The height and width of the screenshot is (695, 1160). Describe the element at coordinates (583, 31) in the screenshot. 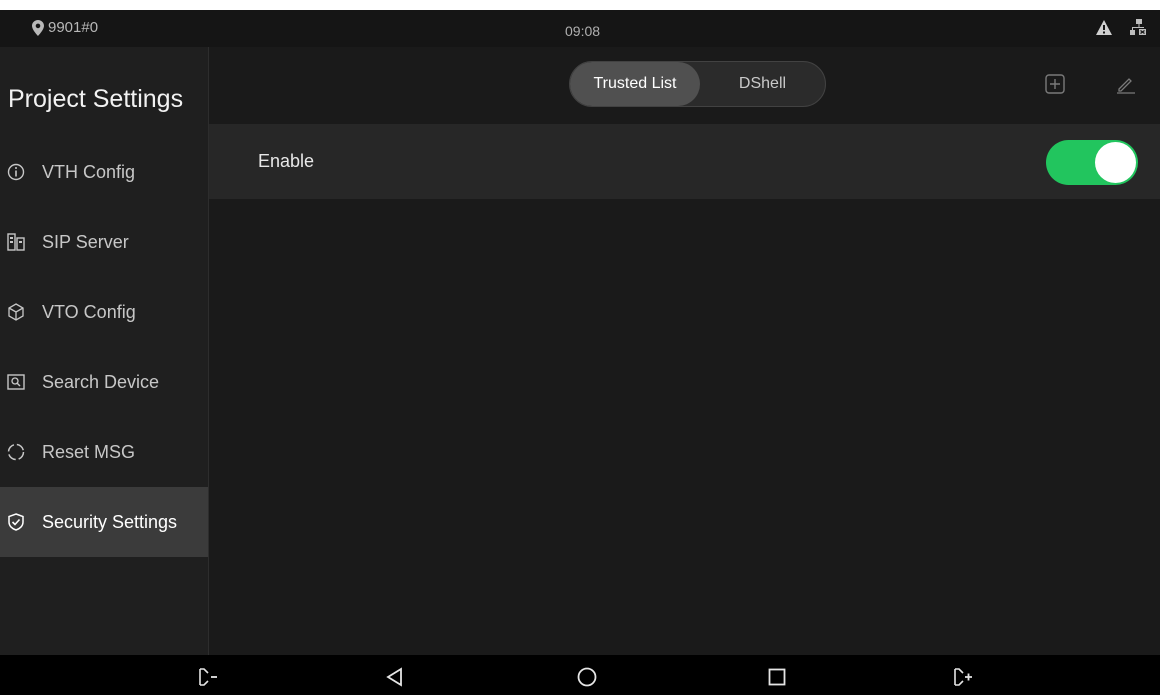

I see `status-time: 09:08` at that location.